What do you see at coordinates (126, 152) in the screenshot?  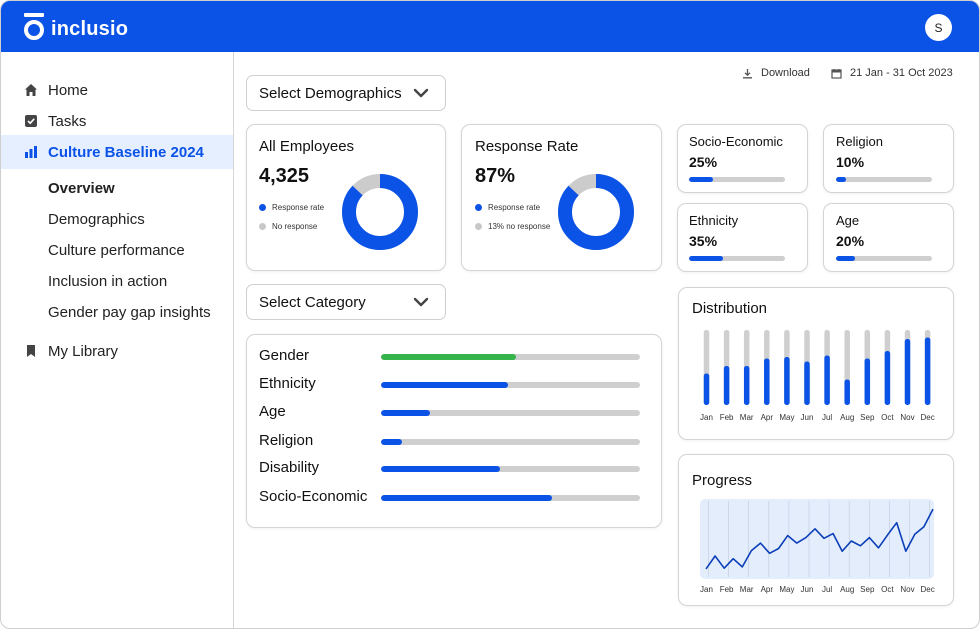 I see `sidebar-item-label: Culture Baseline 2024` at bounding box center [126, 152].